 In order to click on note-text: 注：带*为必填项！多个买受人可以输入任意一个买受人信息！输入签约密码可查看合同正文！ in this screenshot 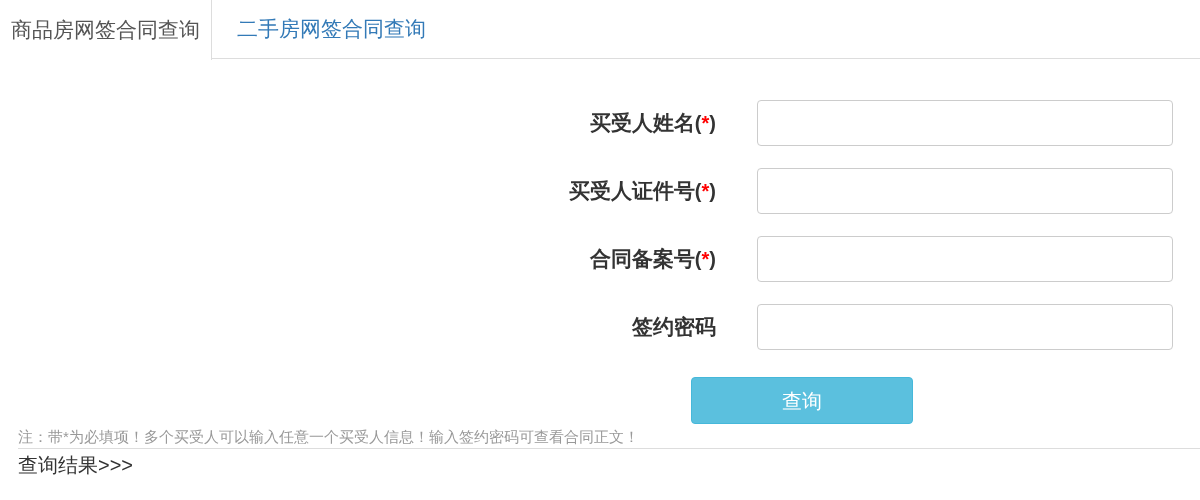, I will do `click(328, 437)`.